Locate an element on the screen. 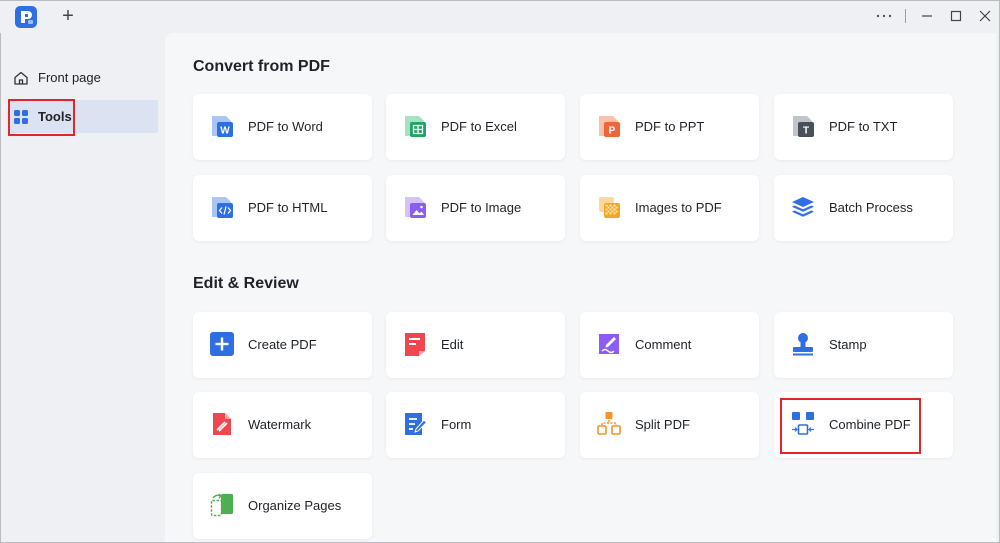 This screenshot has width=1000, height=543. excel-icon is located at coordinates (415, 126).